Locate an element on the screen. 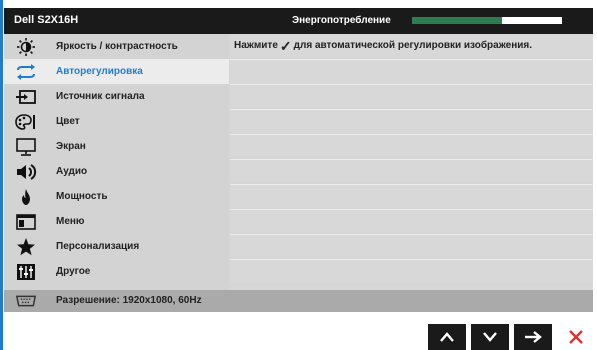 The height and width of the screenshot is (350, 597). menu-item-label: Другое is located at coordinates (73, 271).